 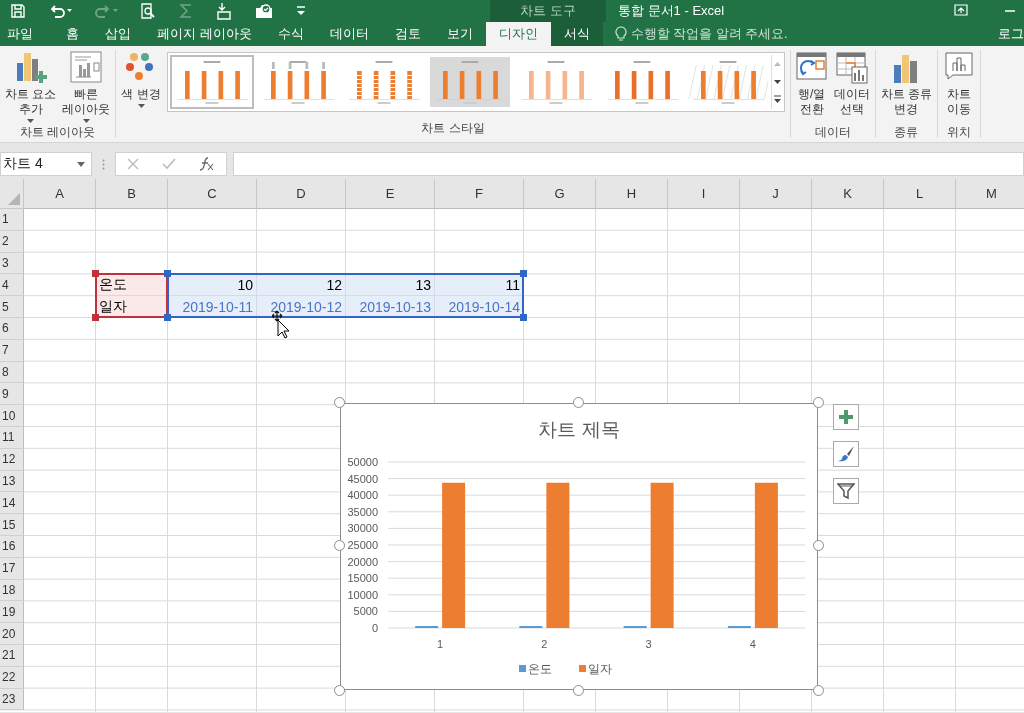 I want to click on ribbon-tab: 서식, so click(x=576, y=34).